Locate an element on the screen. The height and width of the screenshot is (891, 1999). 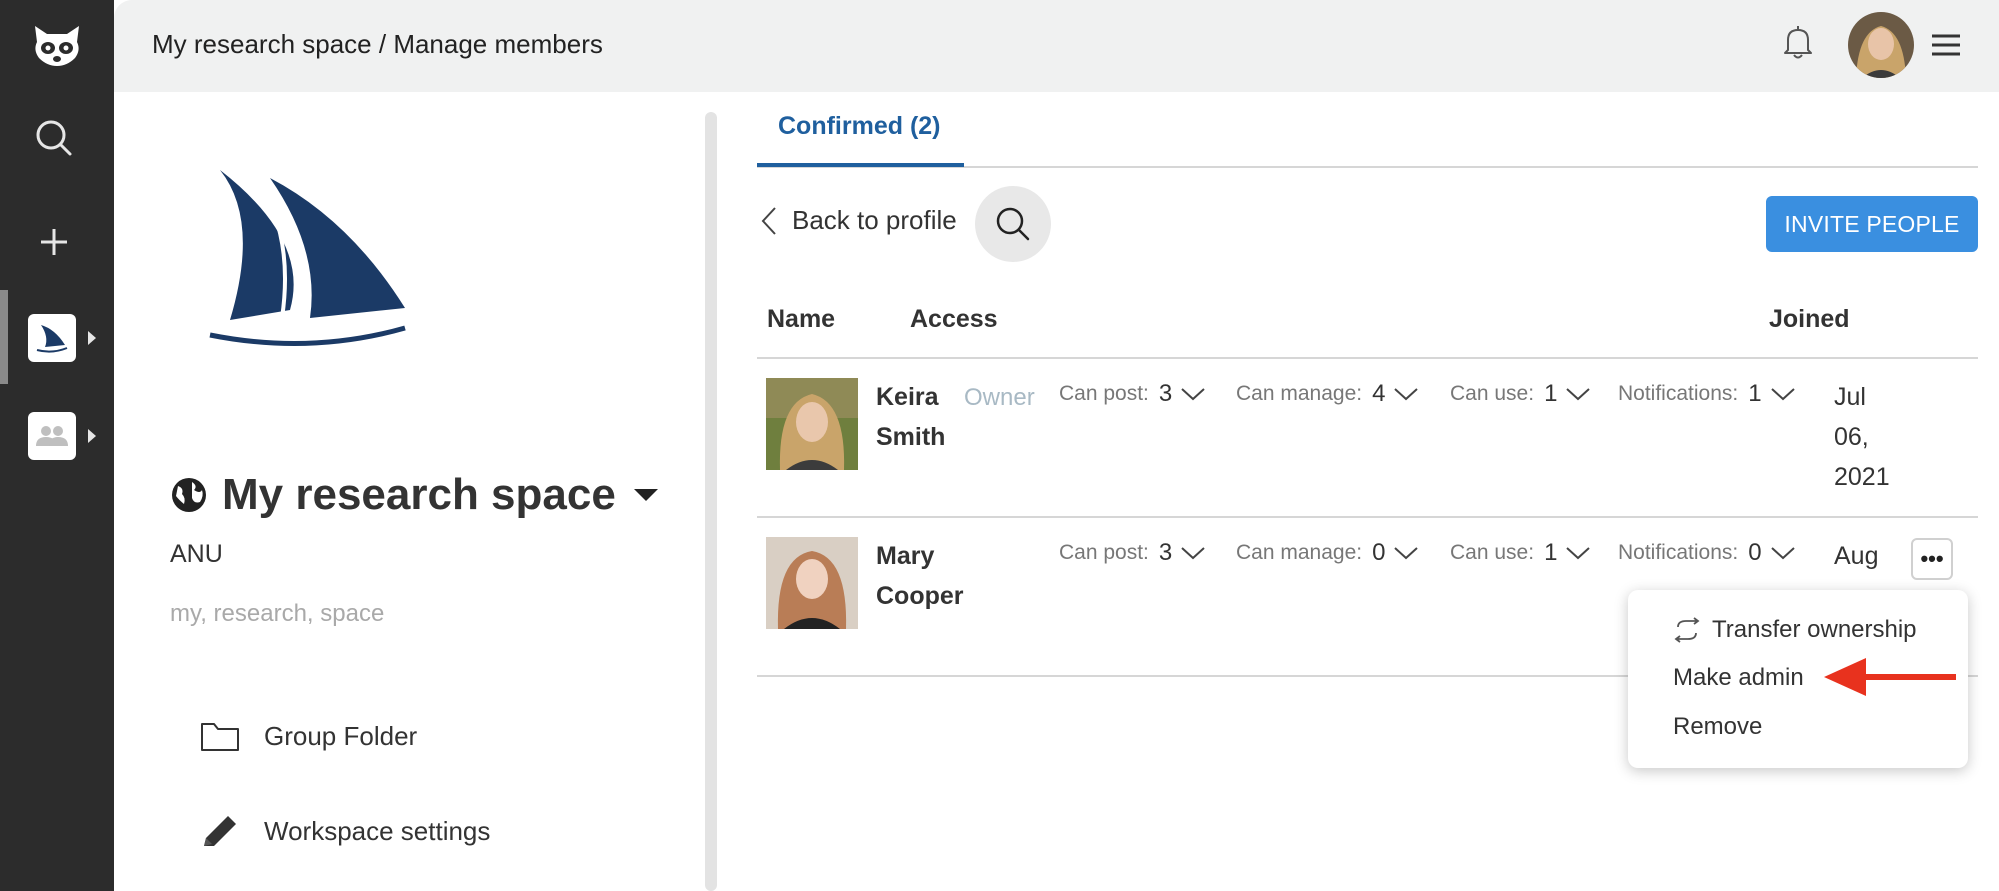
can-manage-select: Can manage: 4 is located at coordinates (1327, 394).